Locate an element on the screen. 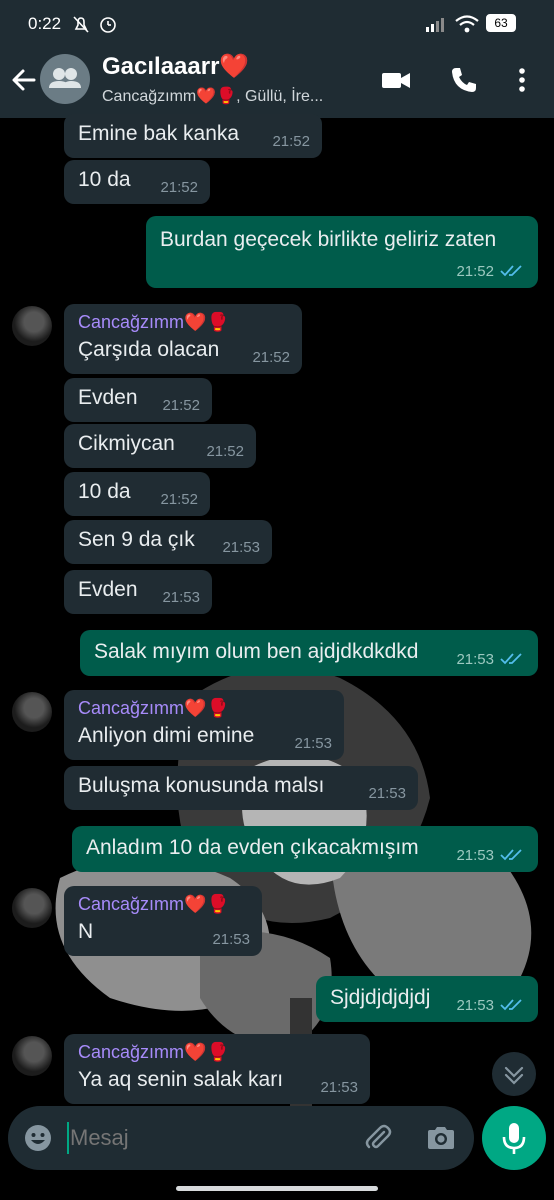 This screenshot has height=1200, width=554. message-bubble: Cancağzımm❤️🥊 Anliyon dimi emine 21:53 is located at coordinates (204, 725).